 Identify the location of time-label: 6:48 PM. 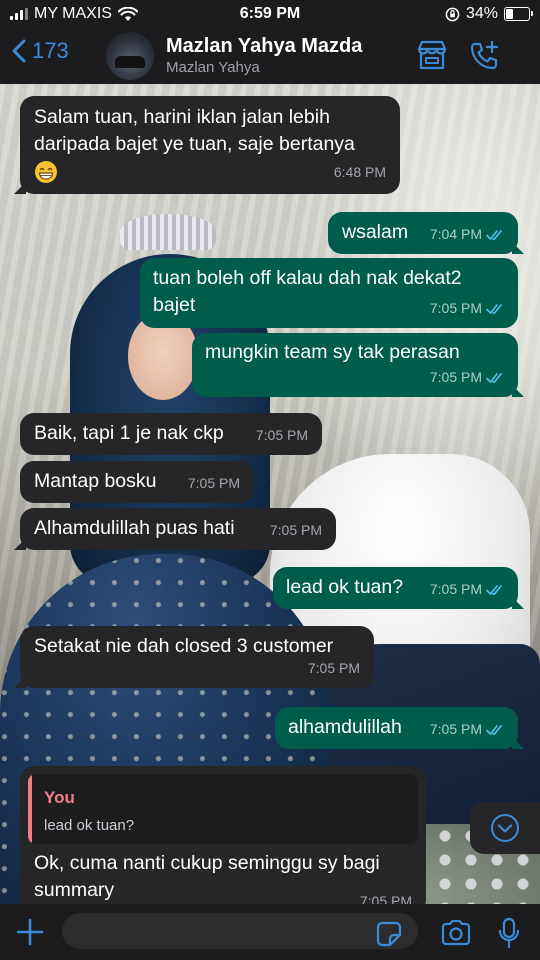
(359, 172).